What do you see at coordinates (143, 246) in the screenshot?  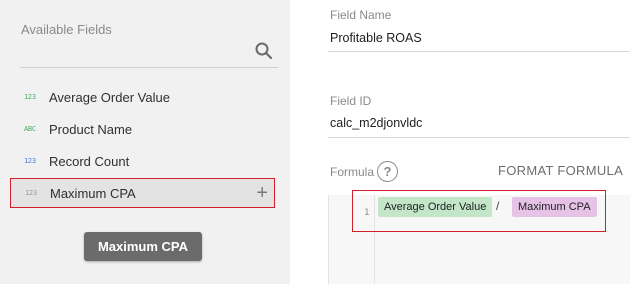 I see `dragged-field-chip: Maximum CPA` at bounding box center [143, 246].